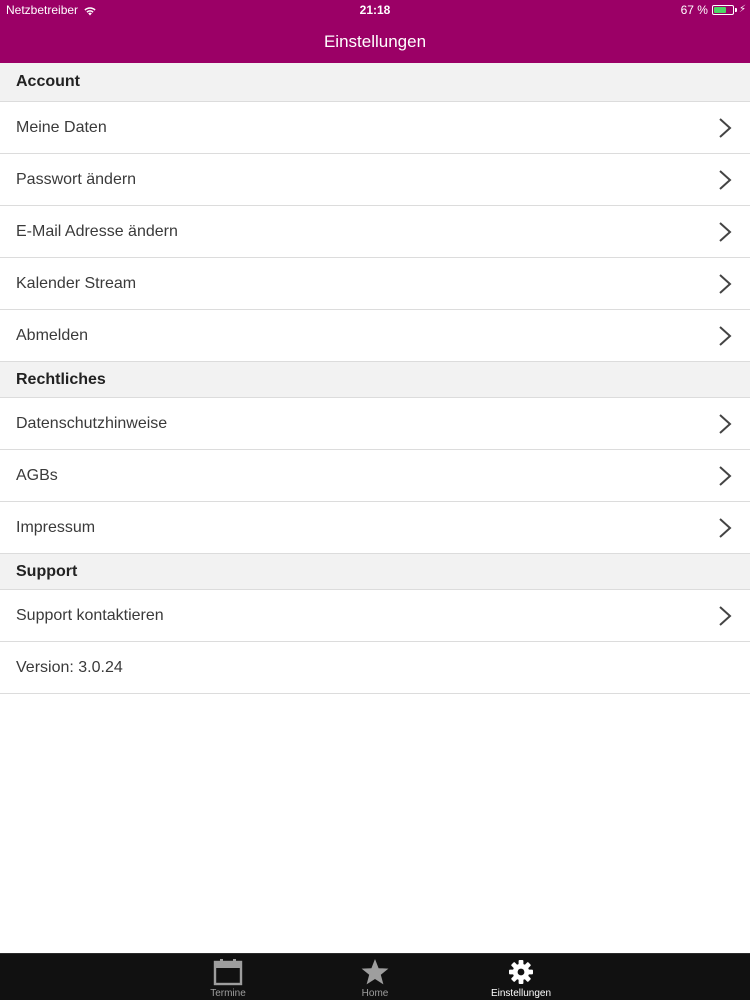 The image size is (750, 1000). I want to click on row-label: AGBs, so click(37, 475).